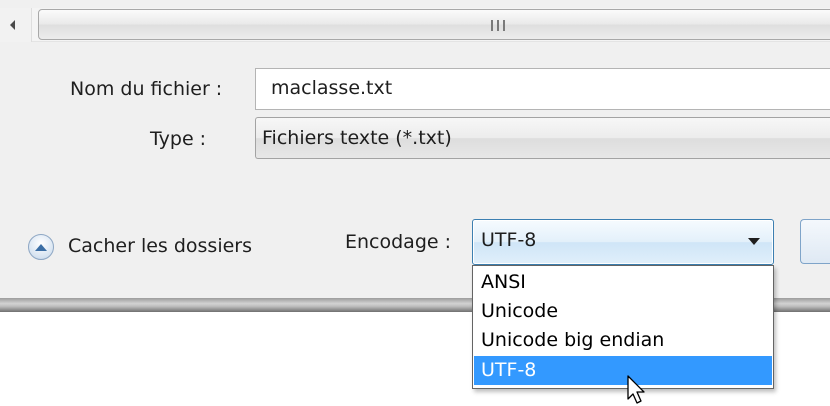  Describe the element at coordinates (12, 25) in the screenshot. I see `scroll-left-arrow-icon` at that location.